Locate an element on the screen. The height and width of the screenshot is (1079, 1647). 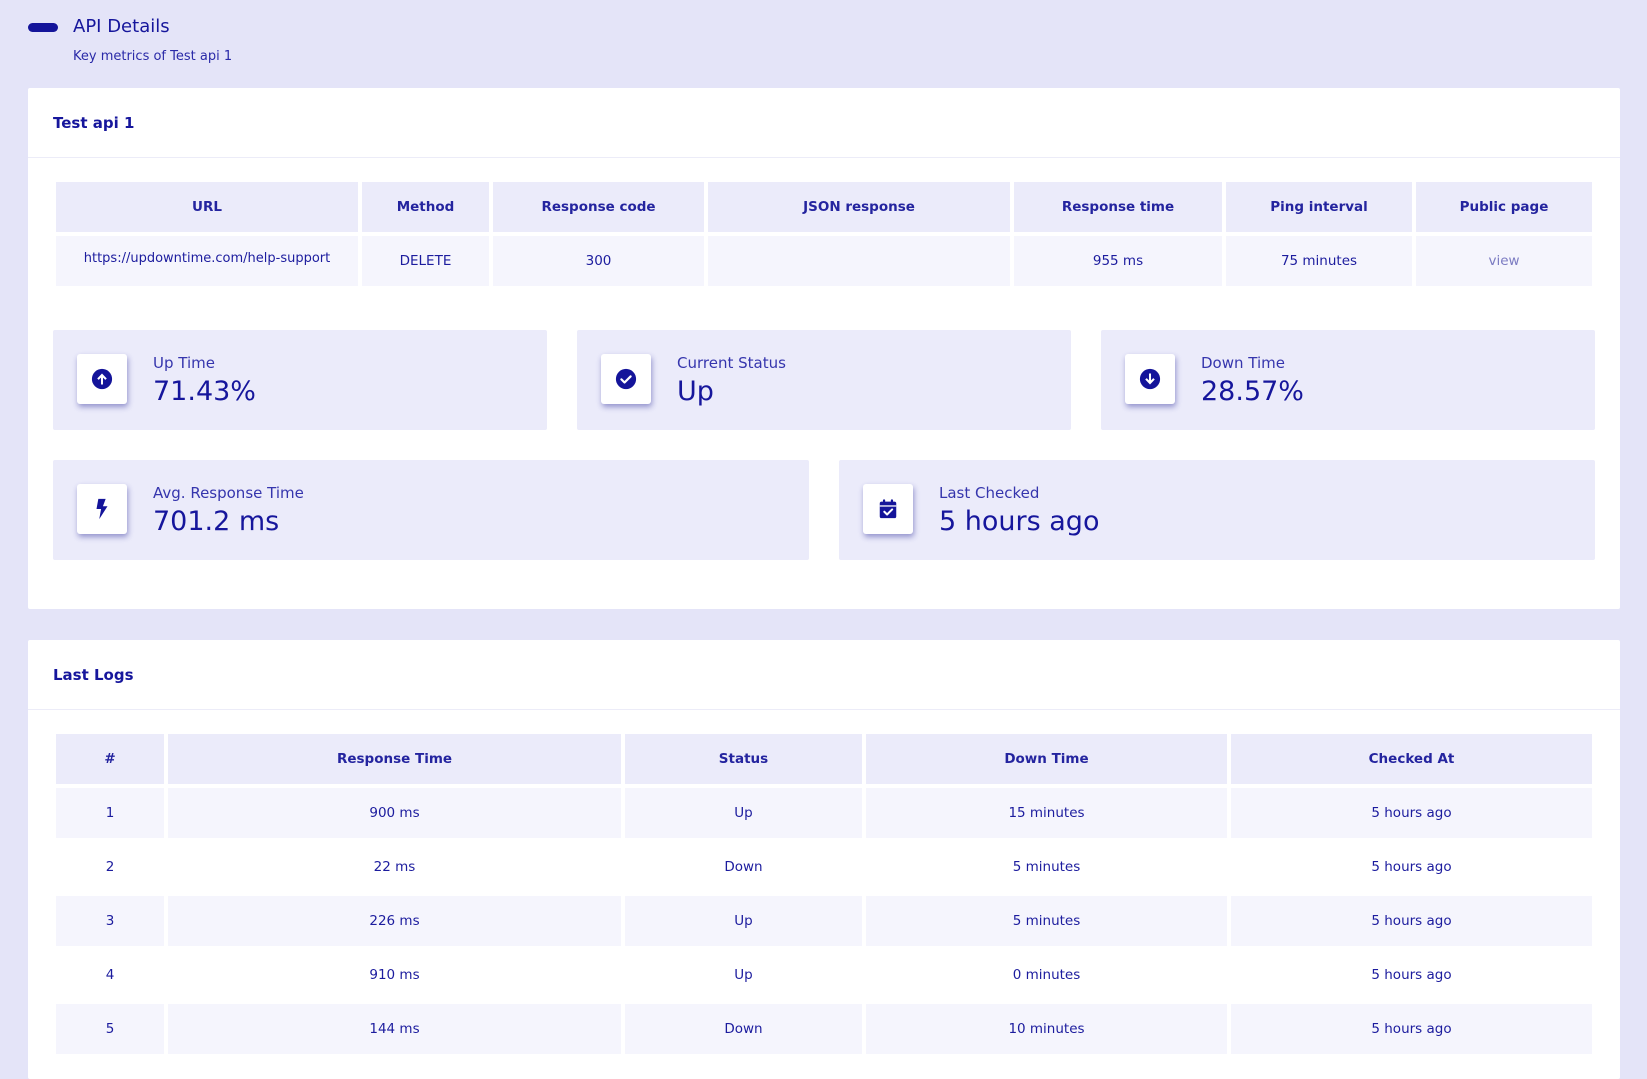
api-ping-interval: 75 minutes is located at coordinates (1319, 261).